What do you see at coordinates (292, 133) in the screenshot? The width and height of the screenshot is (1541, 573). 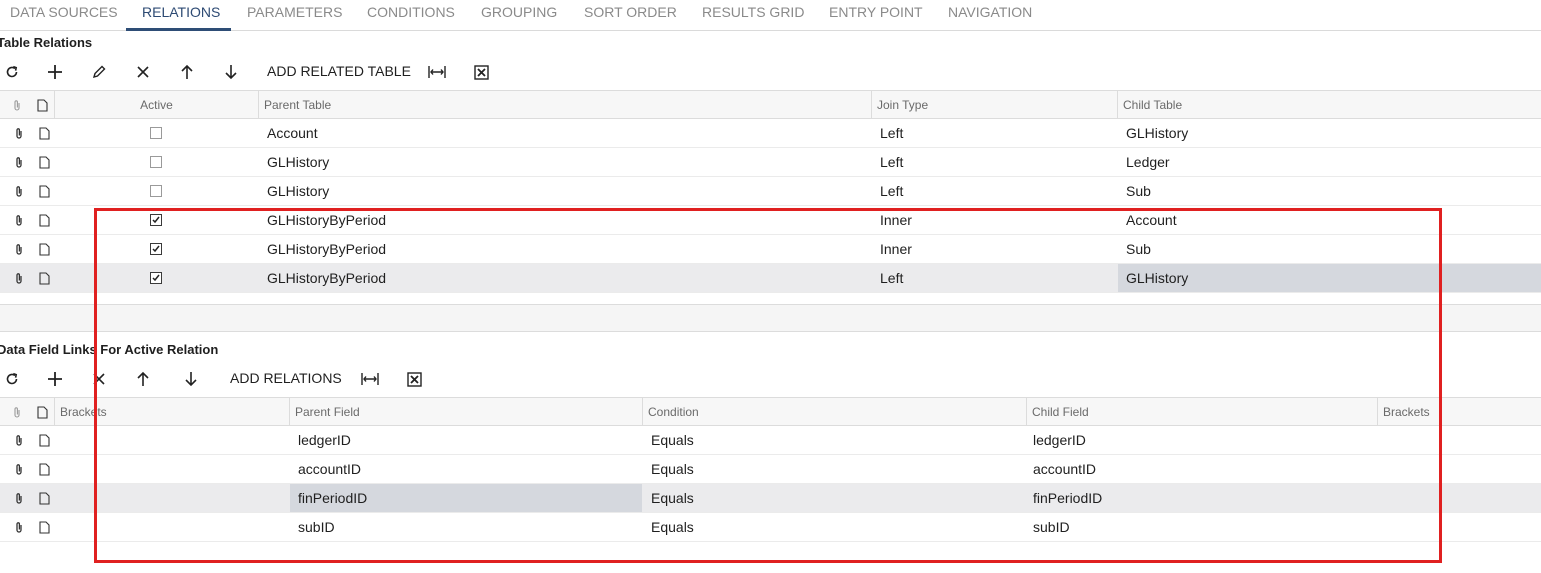 I see `parent-table-cell: Account` at bounding box center [292, 133].